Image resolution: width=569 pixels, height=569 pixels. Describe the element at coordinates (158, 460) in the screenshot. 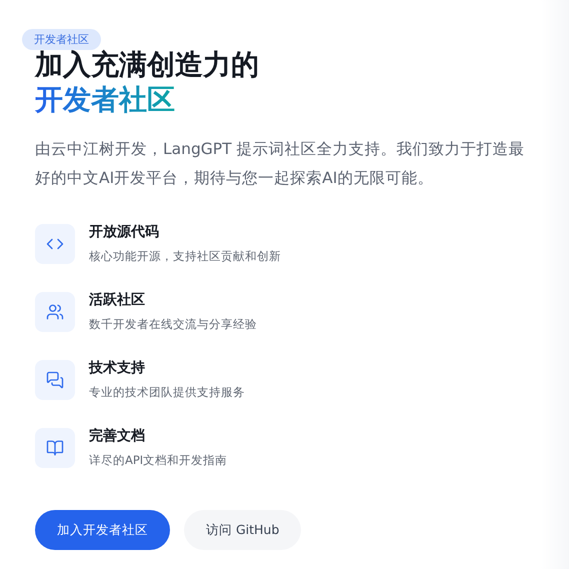

I see `feature-description: 详尽的API文档和开发指南` at that location.